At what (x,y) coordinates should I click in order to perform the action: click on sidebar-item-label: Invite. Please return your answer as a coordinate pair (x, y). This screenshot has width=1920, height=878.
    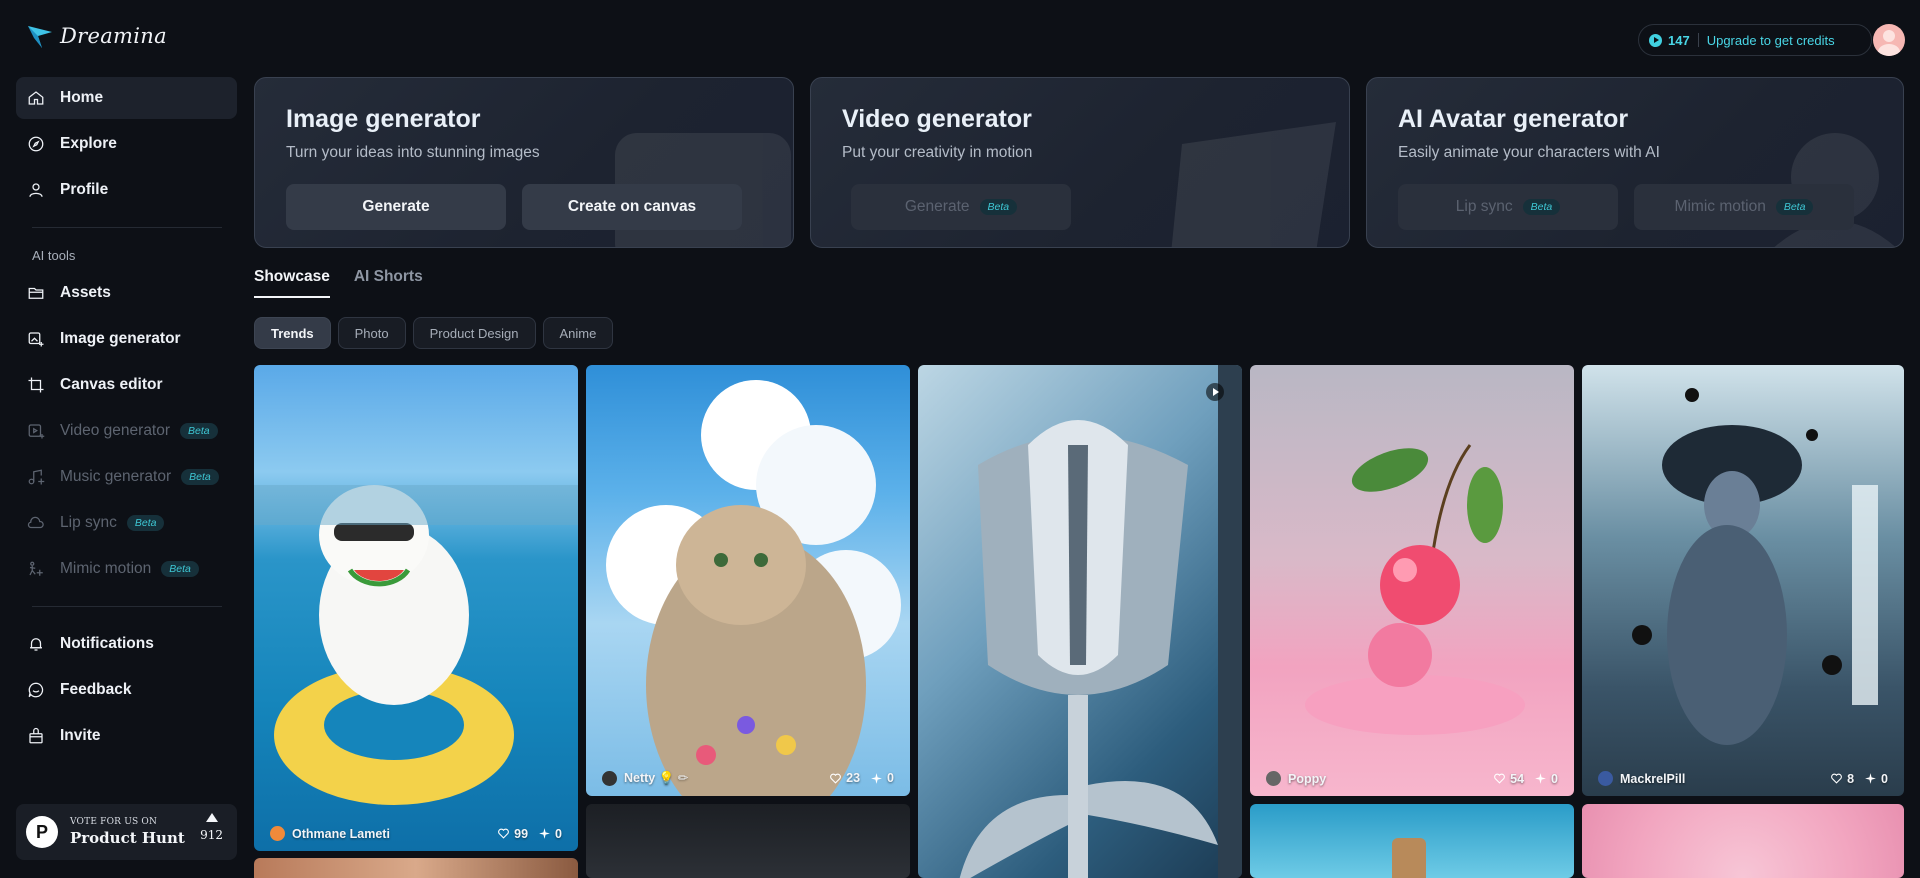
    Looking at the image, I should click on (80, 735).